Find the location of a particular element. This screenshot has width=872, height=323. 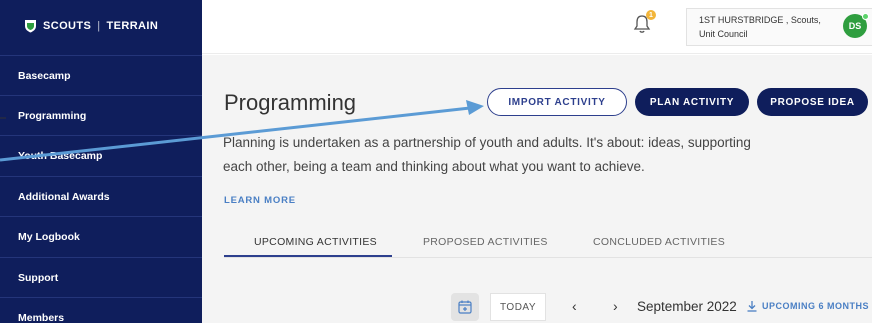

user-unit-label: 1ST HURSTBRIDGE , Scouts, Unit Council is located at coordinates (760, 27).